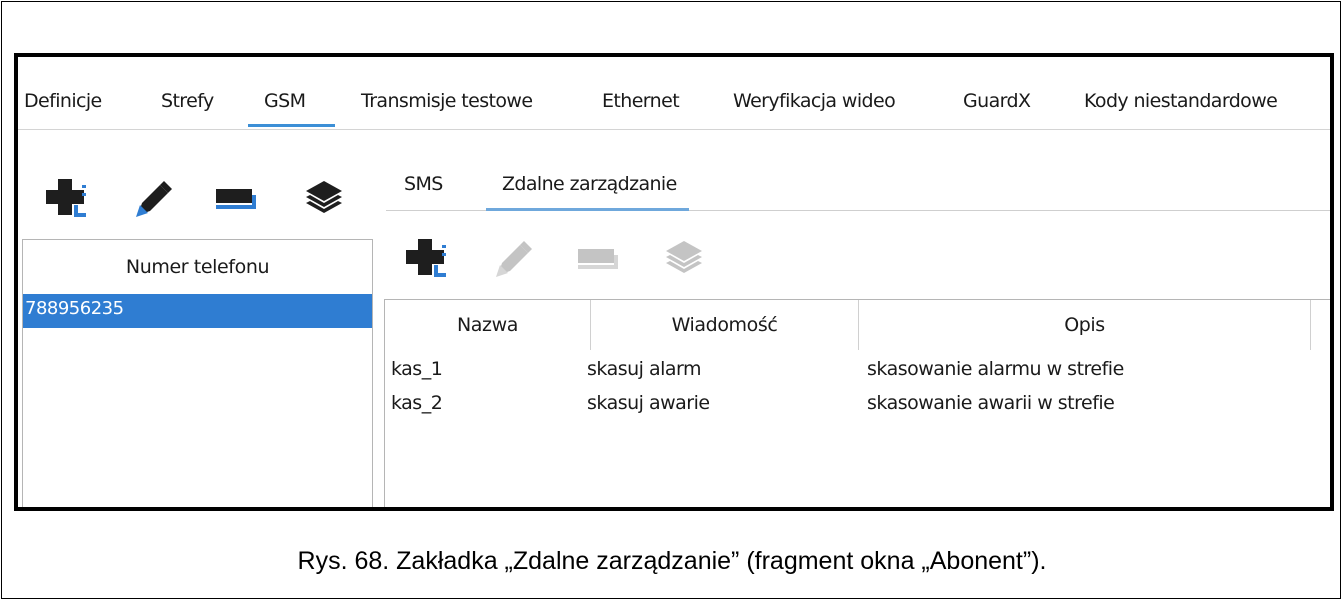 Image resolution: width=1344 pixels, height=601 pixels. I want to click on cell-opis: skasowanie awarii w strefie, so click(991, 403).